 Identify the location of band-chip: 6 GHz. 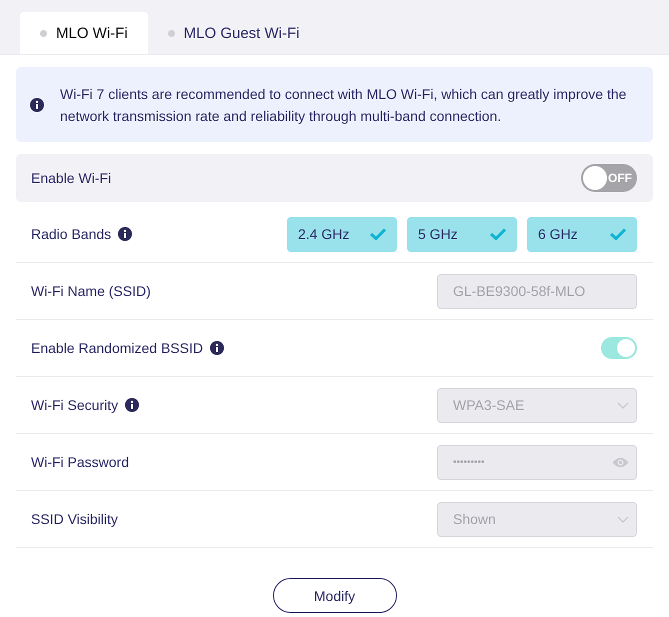
(582, 234).